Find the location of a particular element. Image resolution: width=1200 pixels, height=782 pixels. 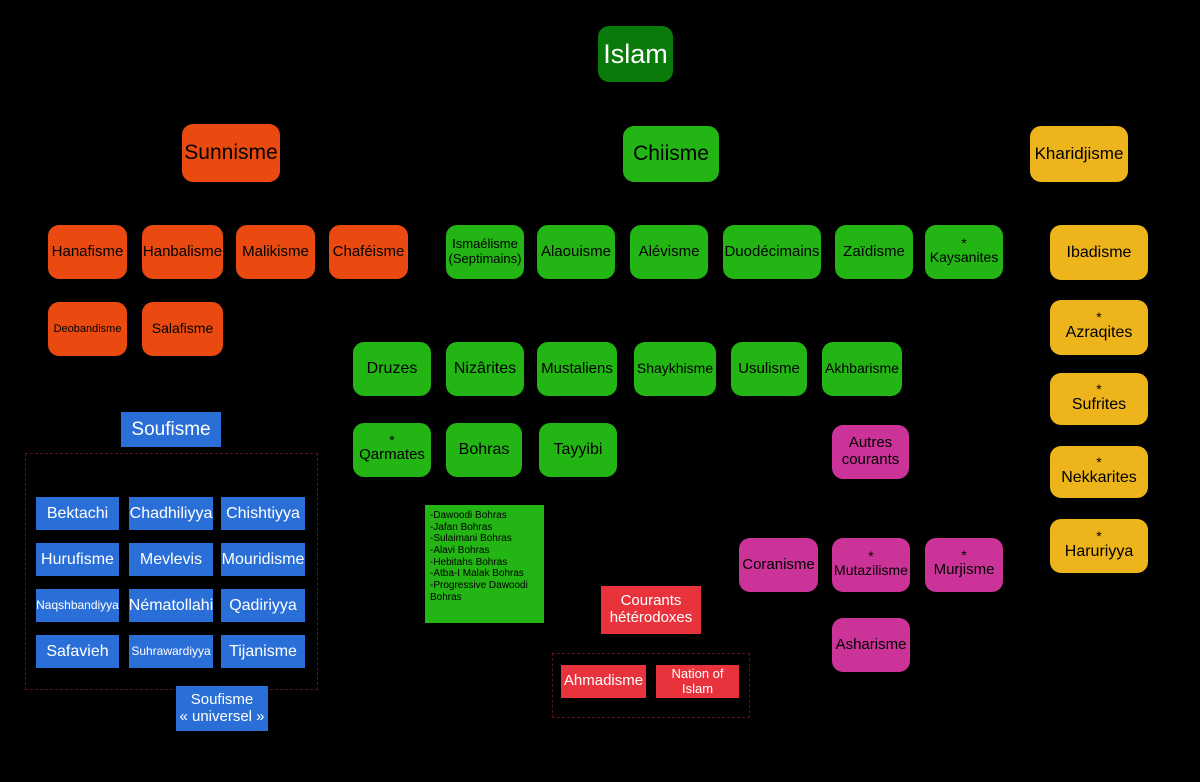

node-hanafisme: Hanafisme is located at coordinates (87, 252).